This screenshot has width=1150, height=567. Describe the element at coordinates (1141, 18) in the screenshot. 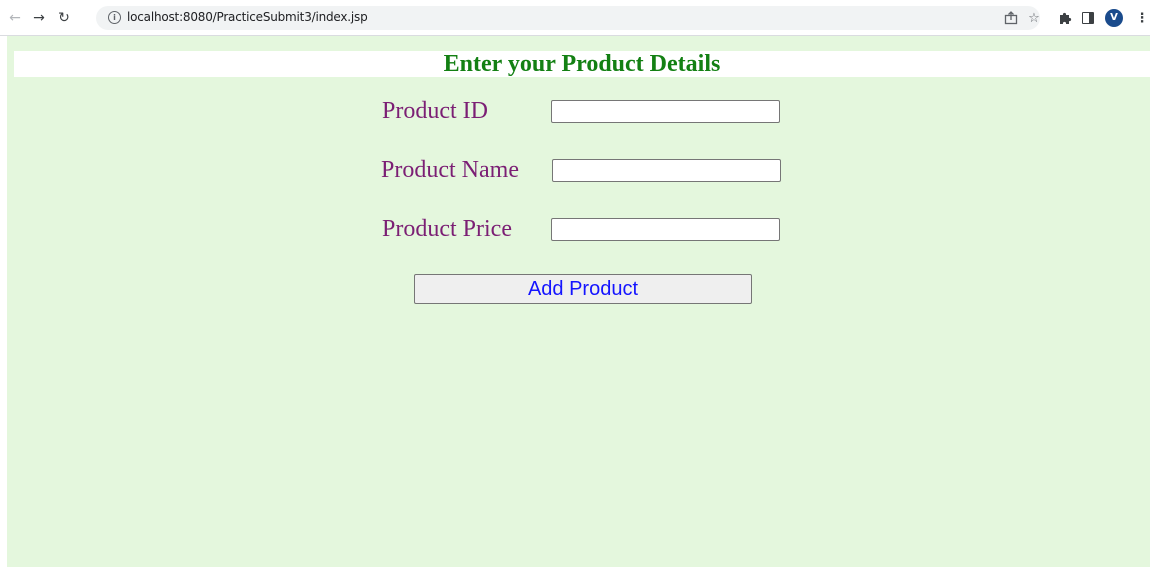

I see `menu-icon: ⋮` at that location.